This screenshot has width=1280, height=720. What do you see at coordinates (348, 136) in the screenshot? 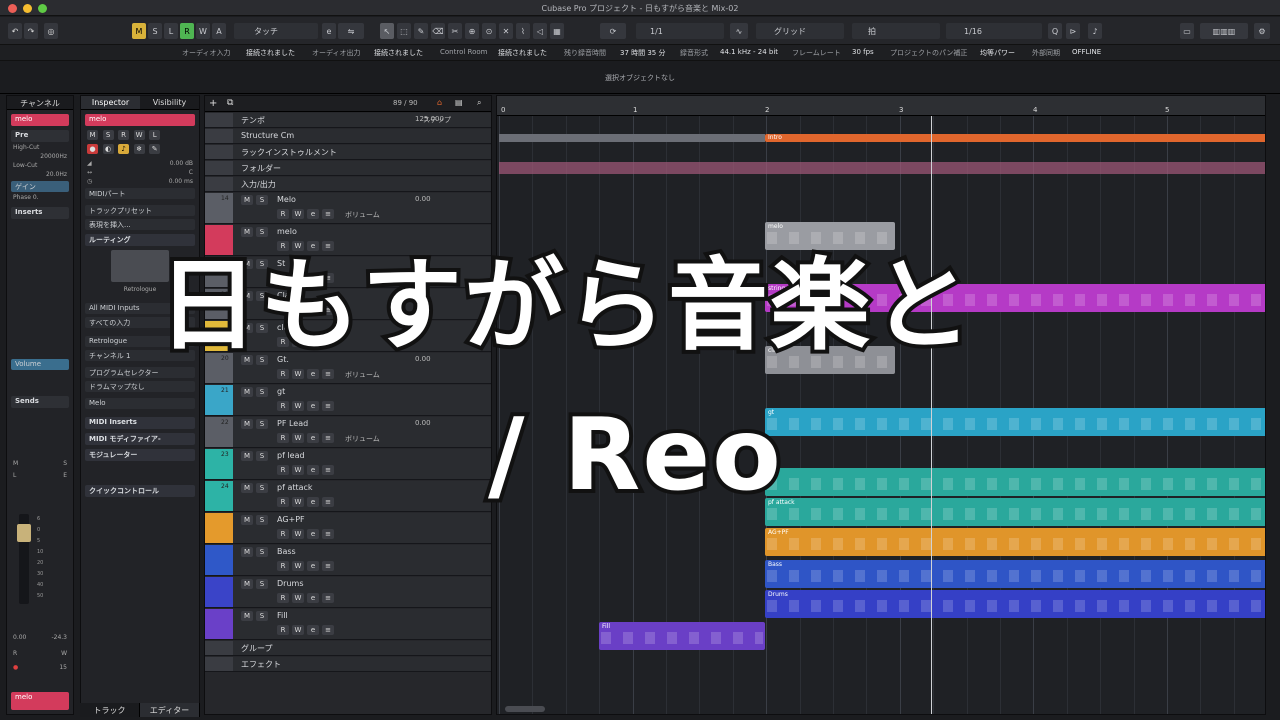
I see `track-row: Structure Cm` at bounding box center [348, 136].